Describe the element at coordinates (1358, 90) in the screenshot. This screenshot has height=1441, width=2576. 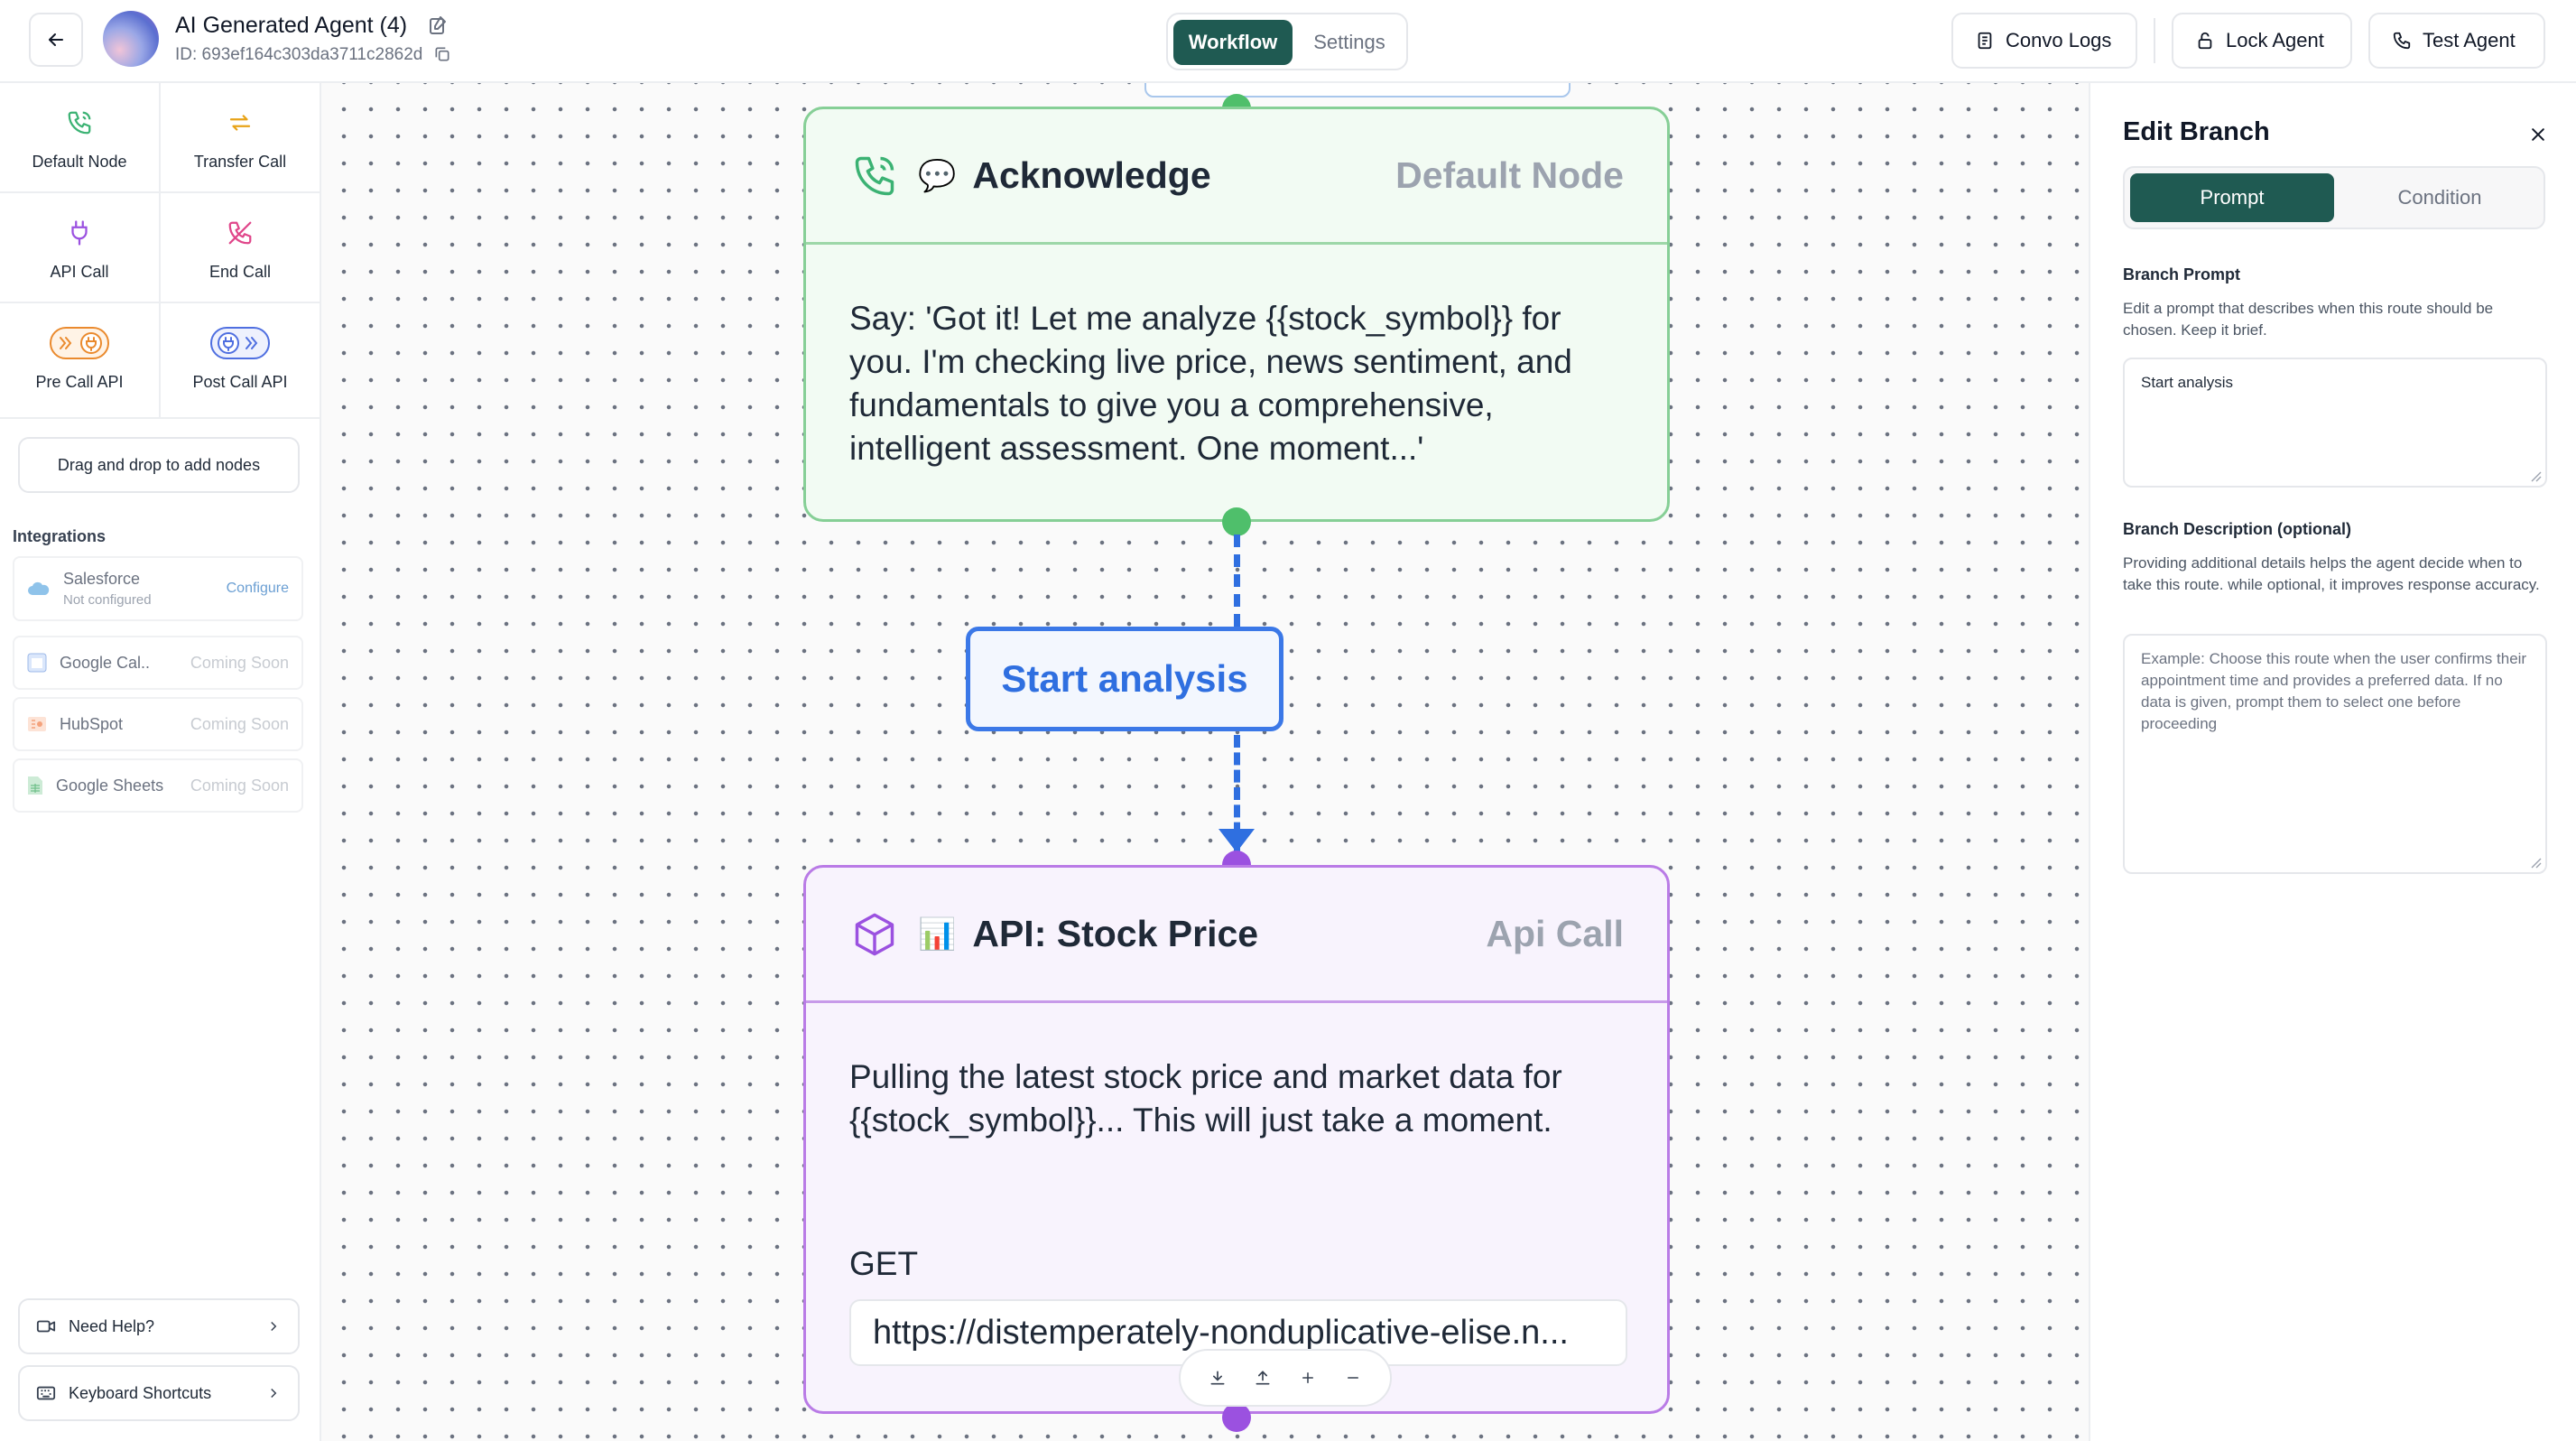
I see `previous-node-stub` at that location.